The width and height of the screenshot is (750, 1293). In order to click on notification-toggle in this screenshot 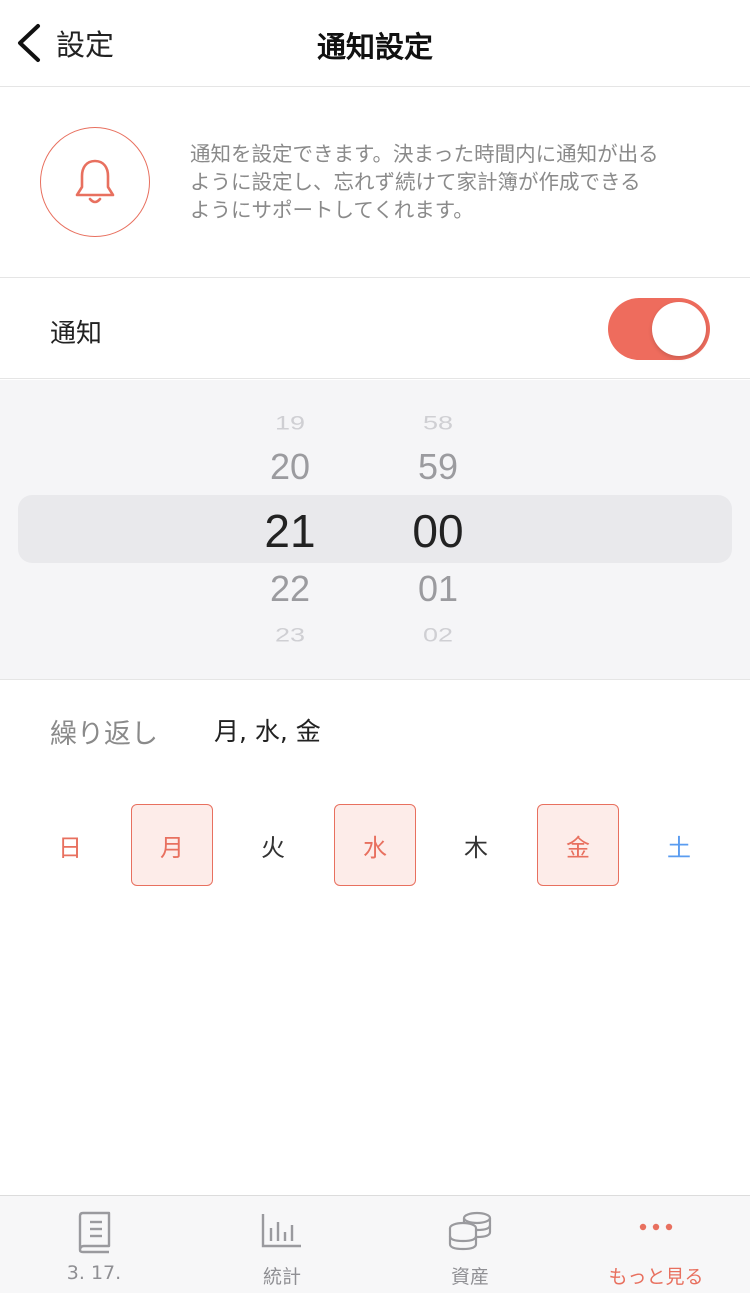, I will do `click(659, 329)`.